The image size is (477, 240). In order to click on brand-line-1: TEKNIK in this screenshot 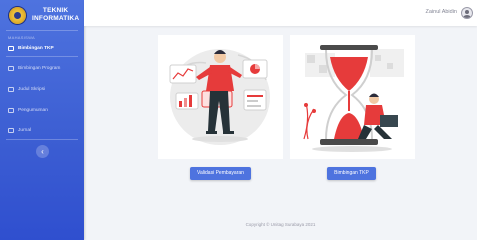, I will do `click(55, 10)`.